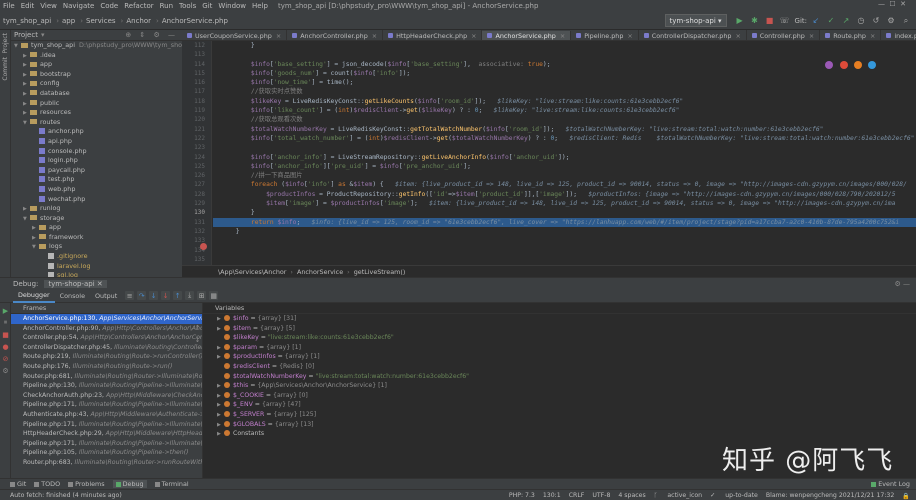 This screenshot has width=916, height=500. What do you see at coordinates (631, 495) in the screenshot?
I see `status-indent: 4 spaces` at bounding box center [631, 495].